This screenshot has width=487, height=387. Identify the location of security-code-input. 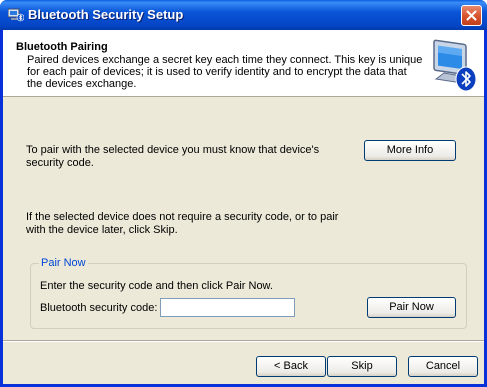
(227, 307).